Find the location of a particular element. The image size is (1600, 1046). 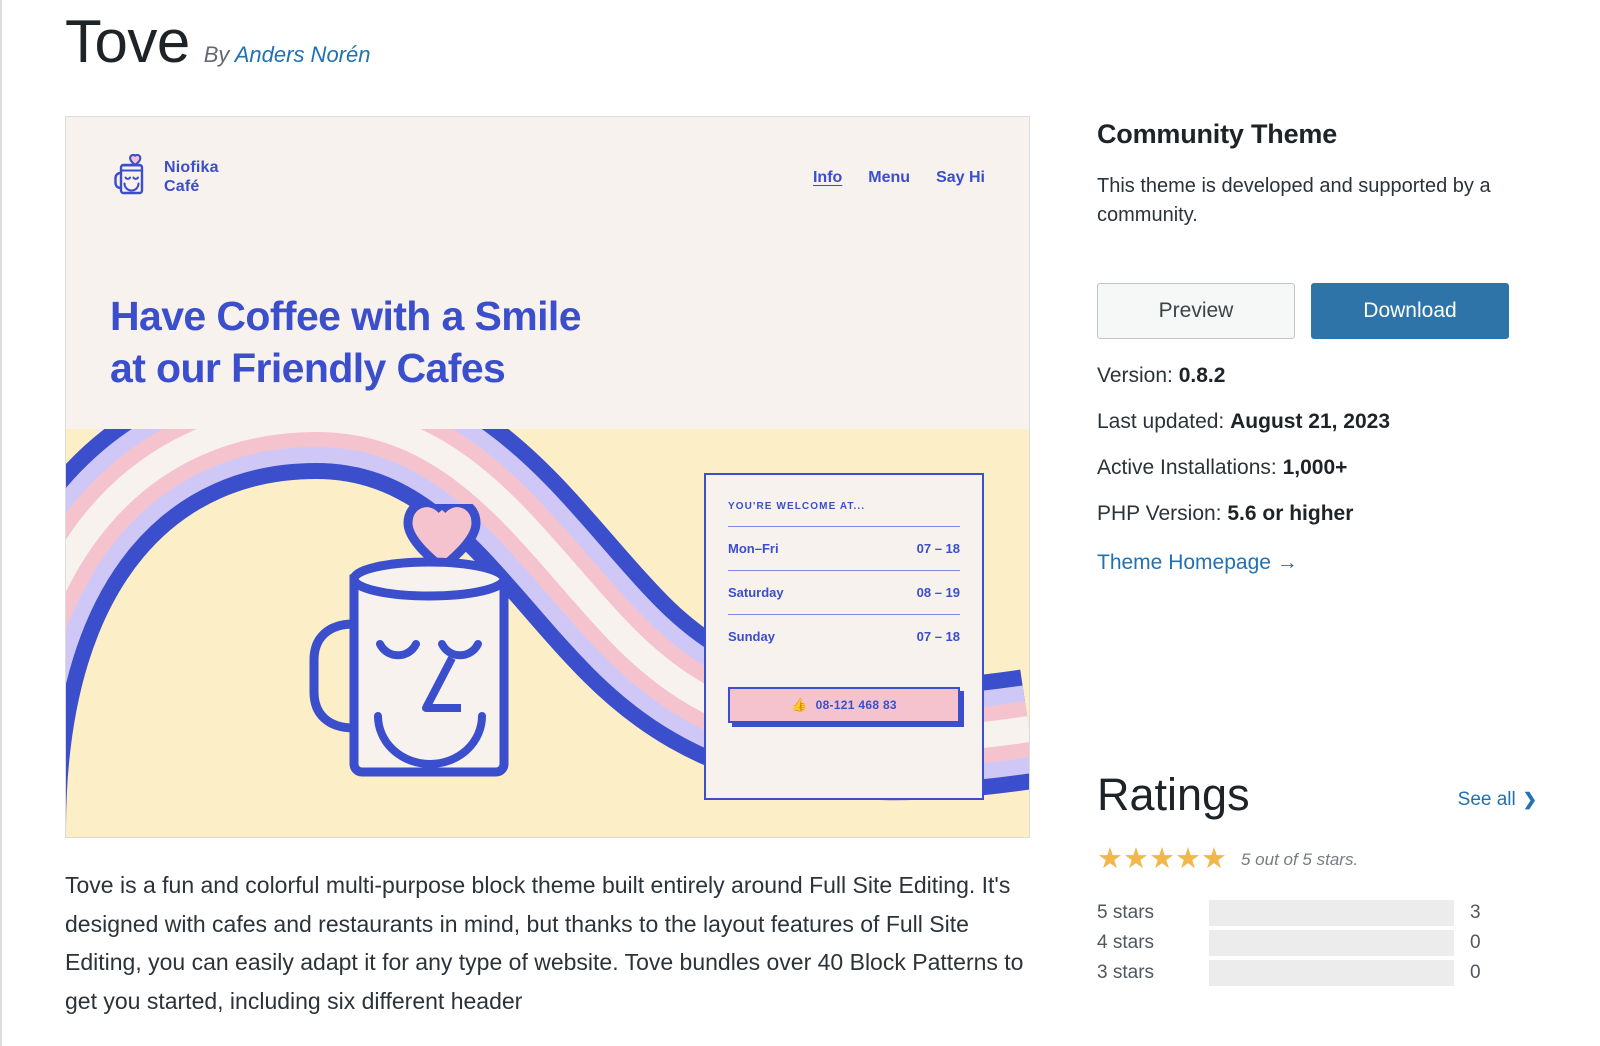

hours-day: Saturday is located at coordinates (756, 592).